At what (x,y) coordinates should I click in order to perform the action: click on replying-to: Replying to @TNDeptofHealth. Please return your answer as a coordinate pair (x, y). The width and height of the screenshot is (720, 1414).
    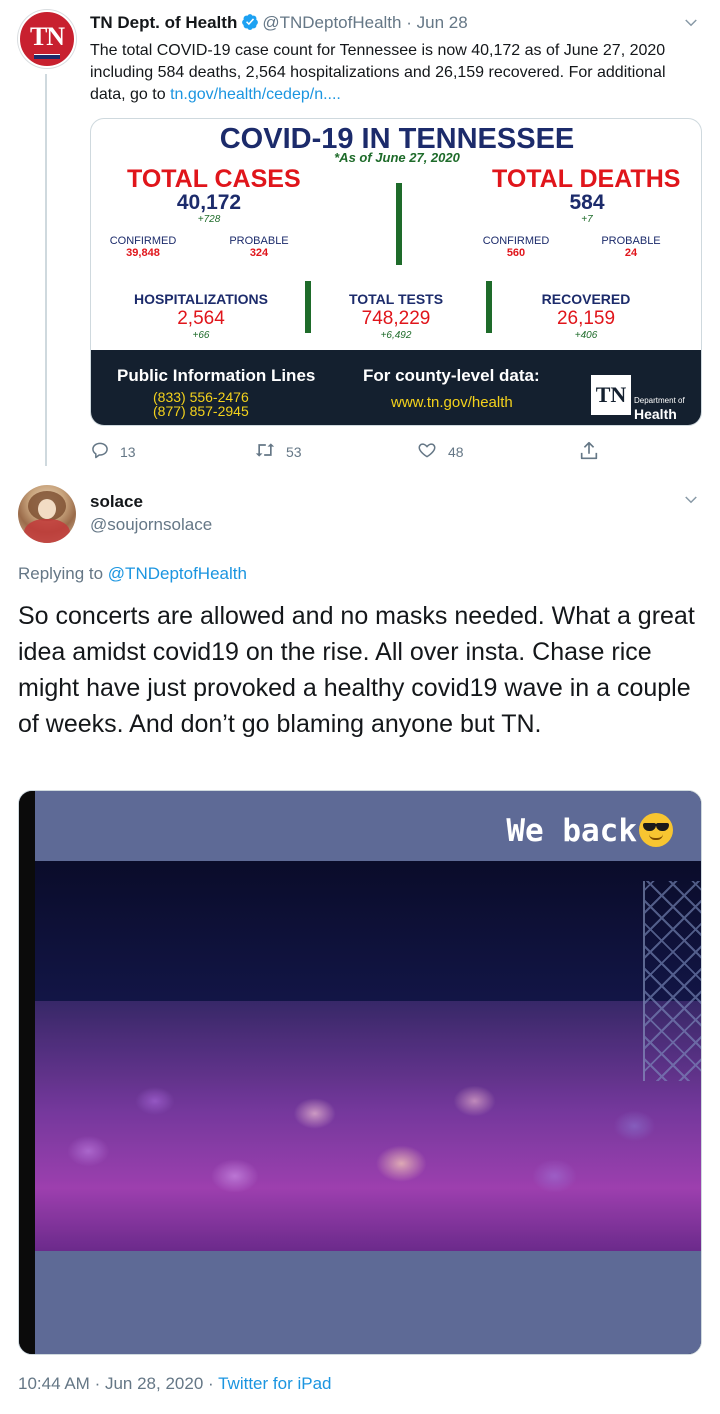
    Looking at the image, I should click on (132, 574).